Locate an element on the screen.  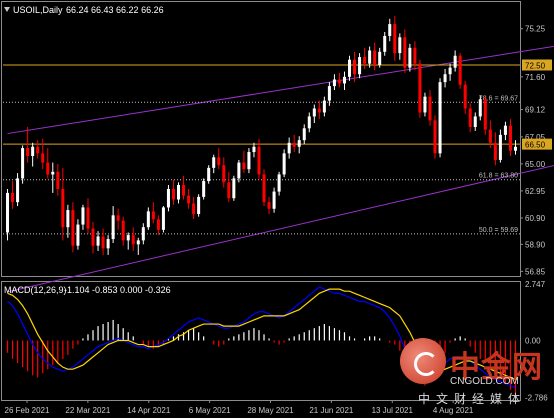
macd-values: -1.104 -0.853 0.000 -0.326 is located at coordinates (117, 290).